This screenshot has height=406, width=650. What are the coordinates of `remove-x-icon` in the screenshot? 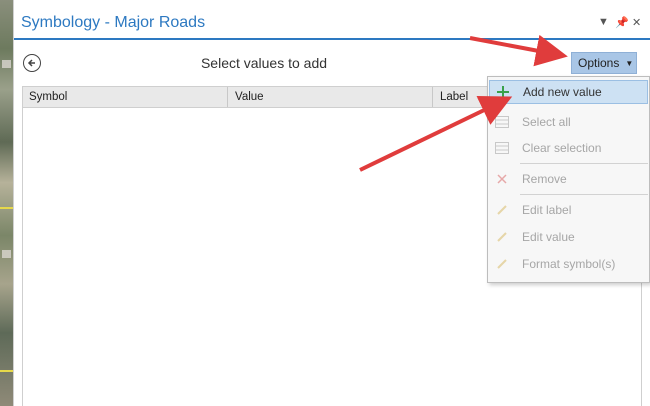 It's located at (502, 179).